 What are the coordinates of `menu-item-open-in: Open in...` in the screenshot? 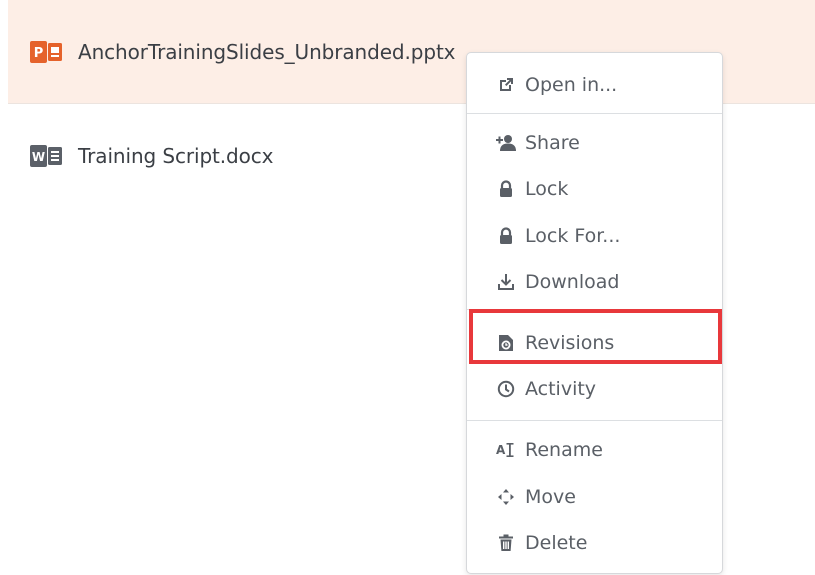 It's located at (594, 85).